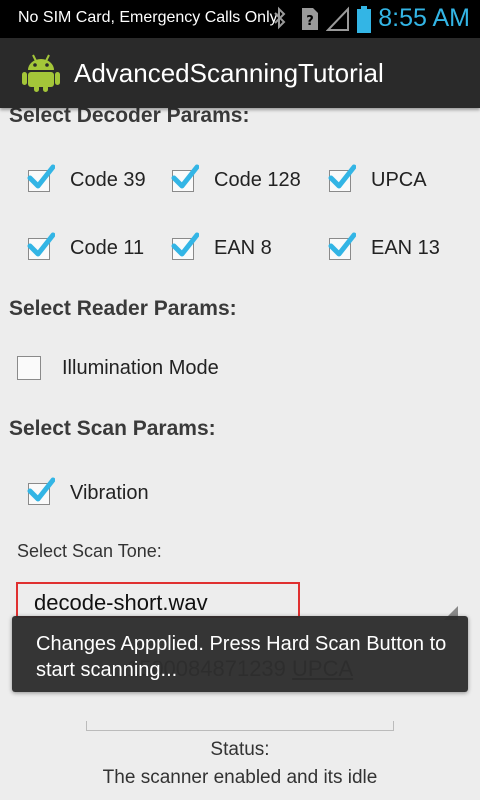  I want to click on scan-section-title: Select Scan Params:, so click(112, 428).